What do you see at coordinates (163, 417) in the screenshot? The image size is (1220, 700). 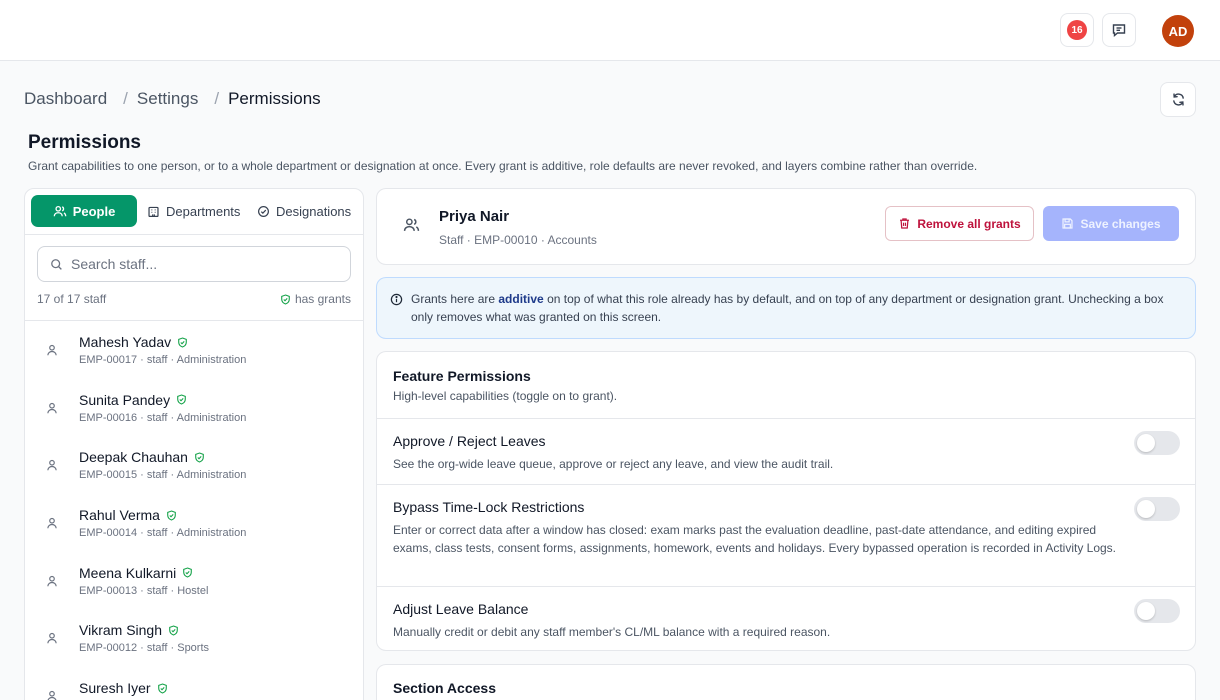 I see `staff-meta: EMP-00016 · staff · Administration` at bounding box center [163, 417].